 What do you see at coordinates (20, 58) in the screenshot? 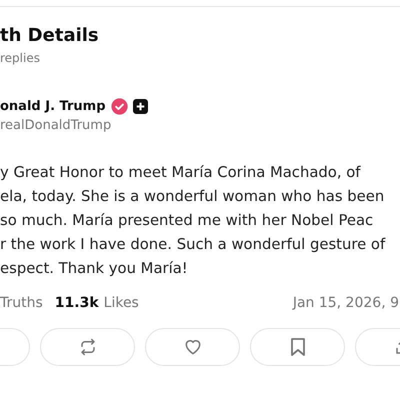
I see `replies-label: replies` at bounding box center [20, 58].